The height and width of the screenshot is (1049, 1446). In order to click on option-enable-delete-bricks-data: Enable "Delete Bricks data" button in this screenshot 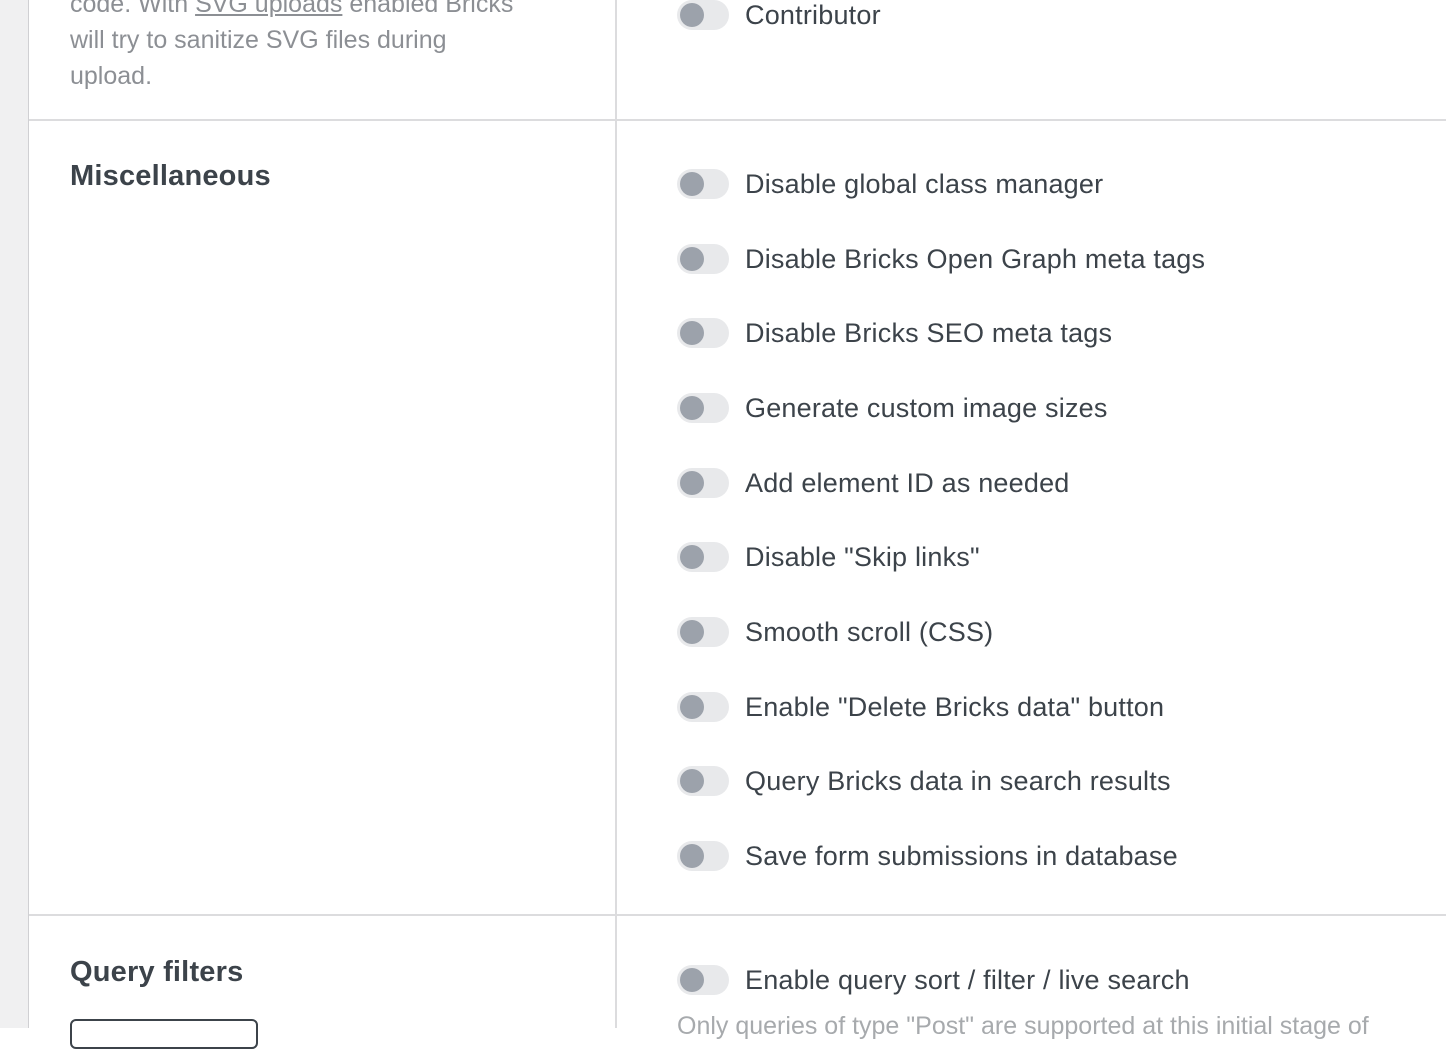, I will do `click(920, 707)`.